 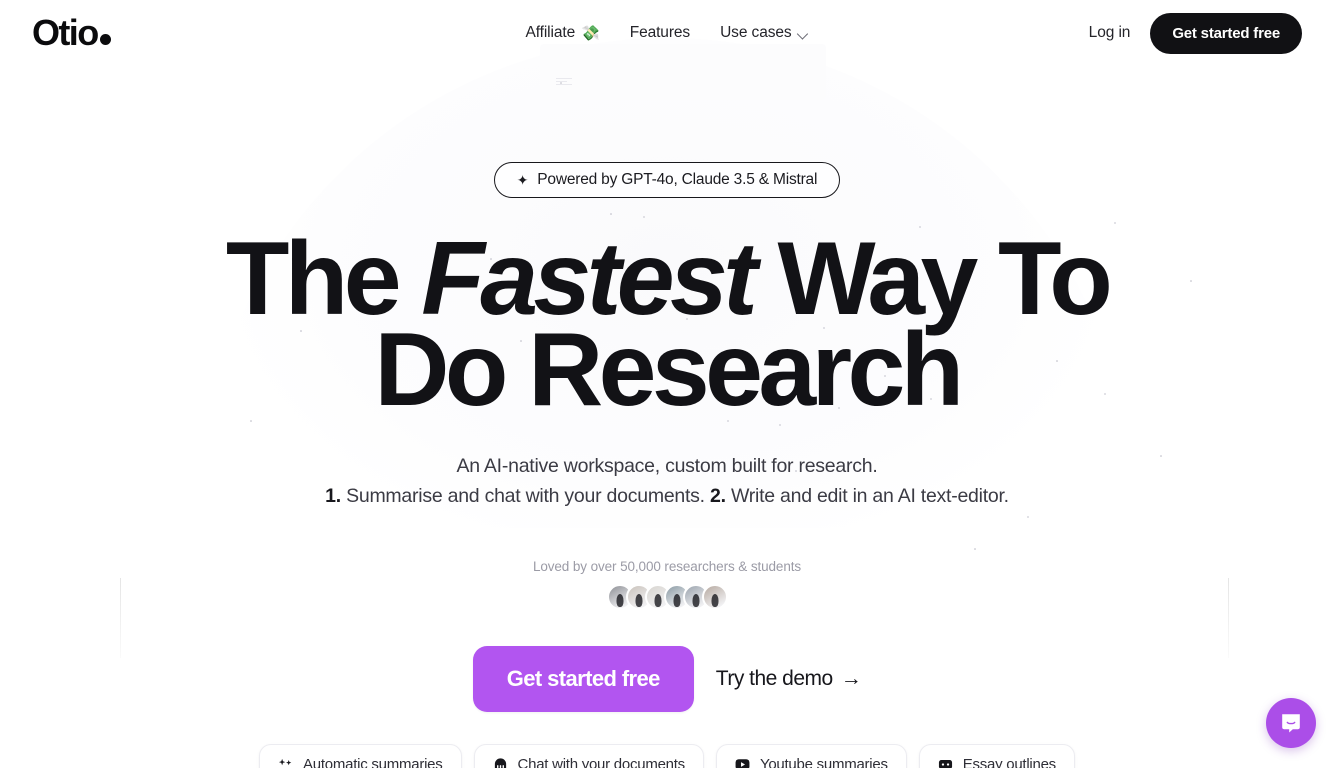 I want to click on try-the-demo-link: Try the demo →, so click(x=788, y=678).